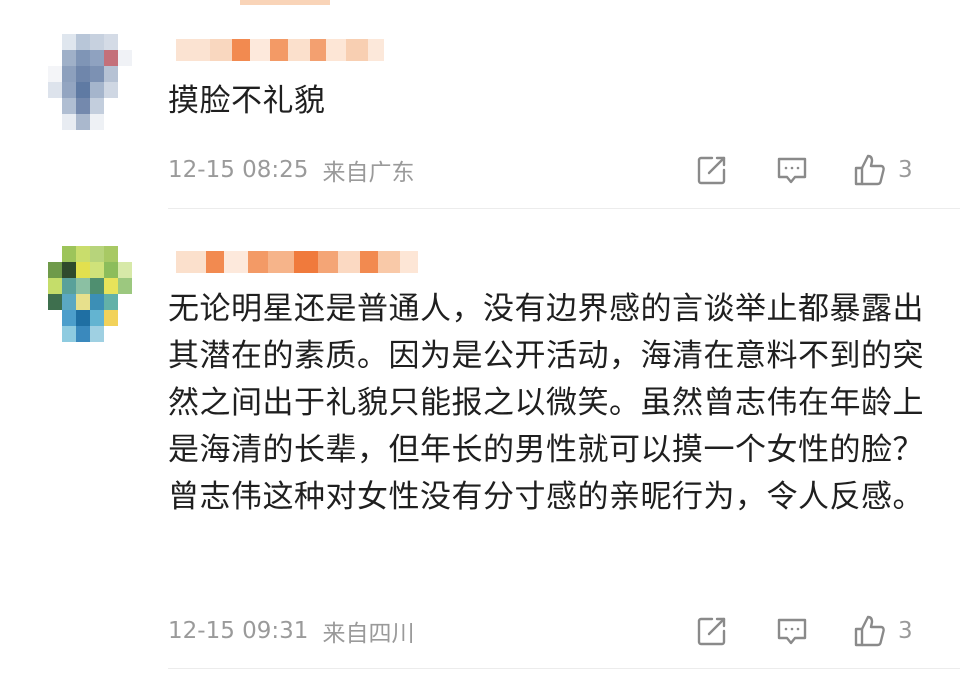 Image resolution: width=960 pixels, height=687 pixels. What do you see at coordinates (238, 631) in the screenshot?
I see `comment-time: 12-15 09:31` at bounding box center [238, 631].